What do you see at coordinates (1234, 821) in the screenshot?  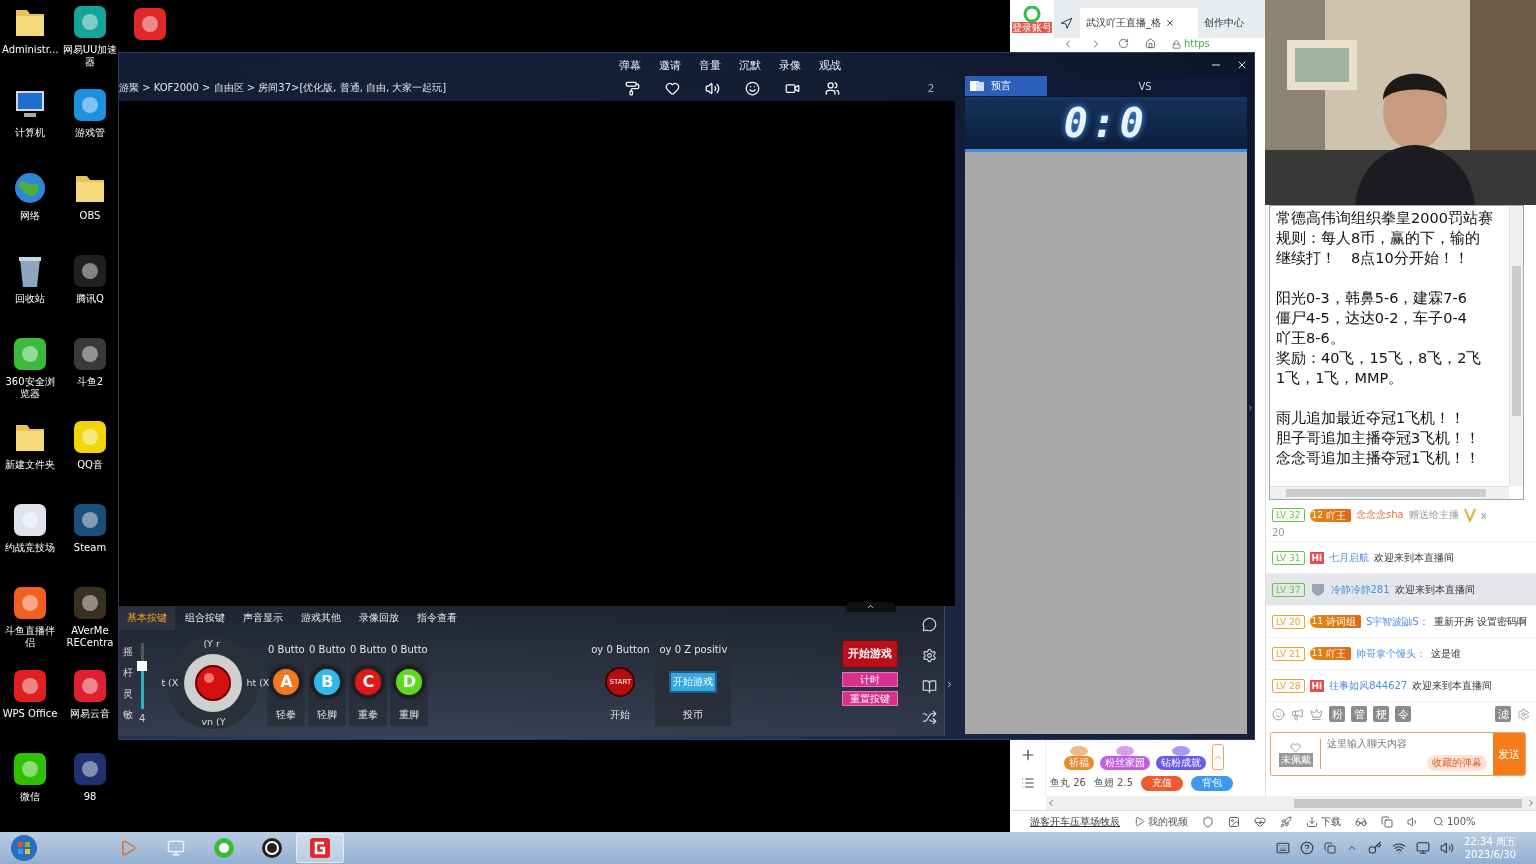 I see `image-icon` at bounding box center [1234, 821].